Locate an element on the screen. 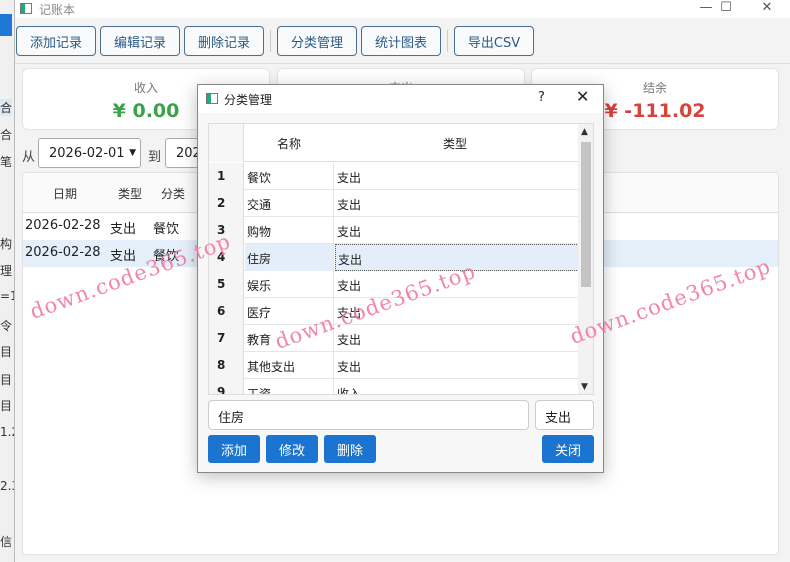 The width and height of the screenshot is (790, 562). row-number: 5 is located at coordinates (226, 284).